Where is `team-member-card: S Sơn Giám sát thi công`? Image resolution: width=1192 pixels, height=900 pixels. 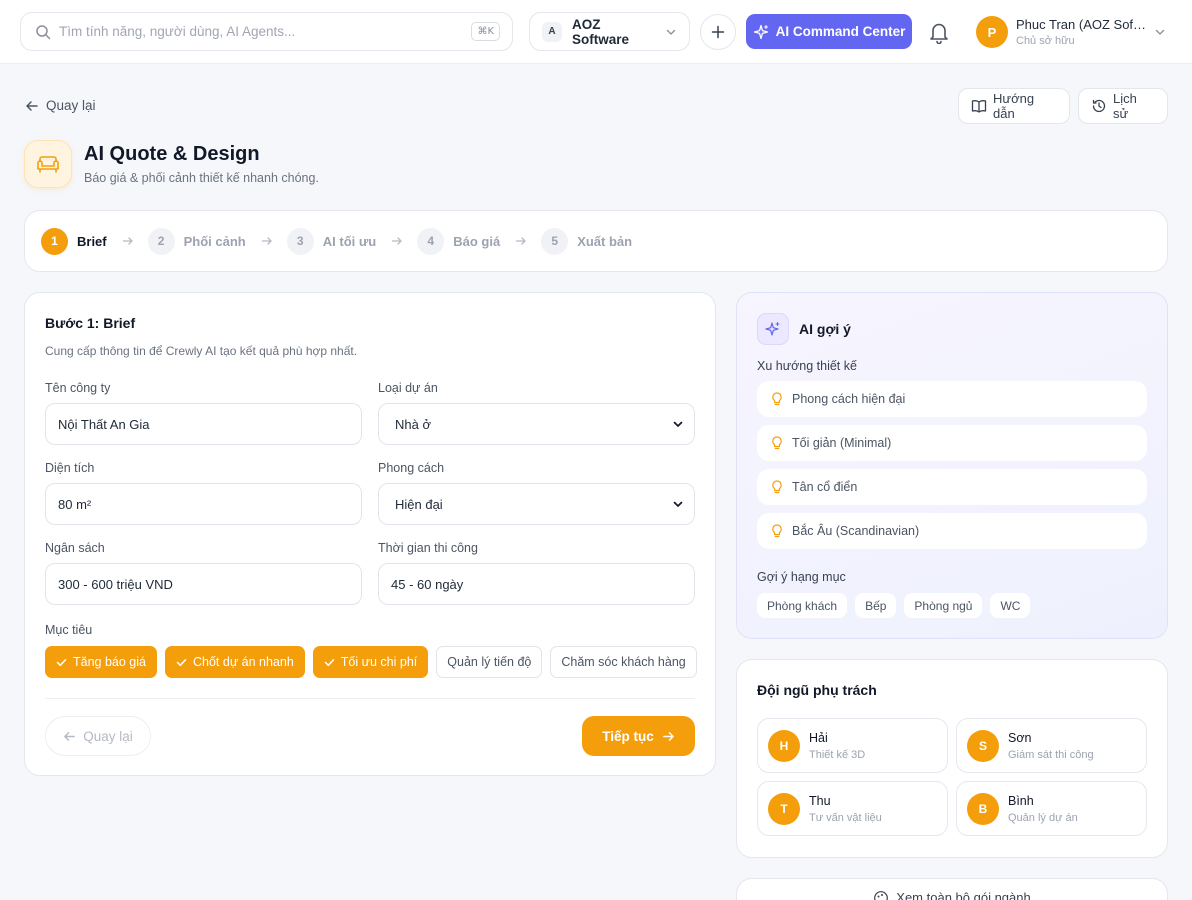 team-member-card: S Sơn Giám sát thi công is located at coordinates (1051, 745).